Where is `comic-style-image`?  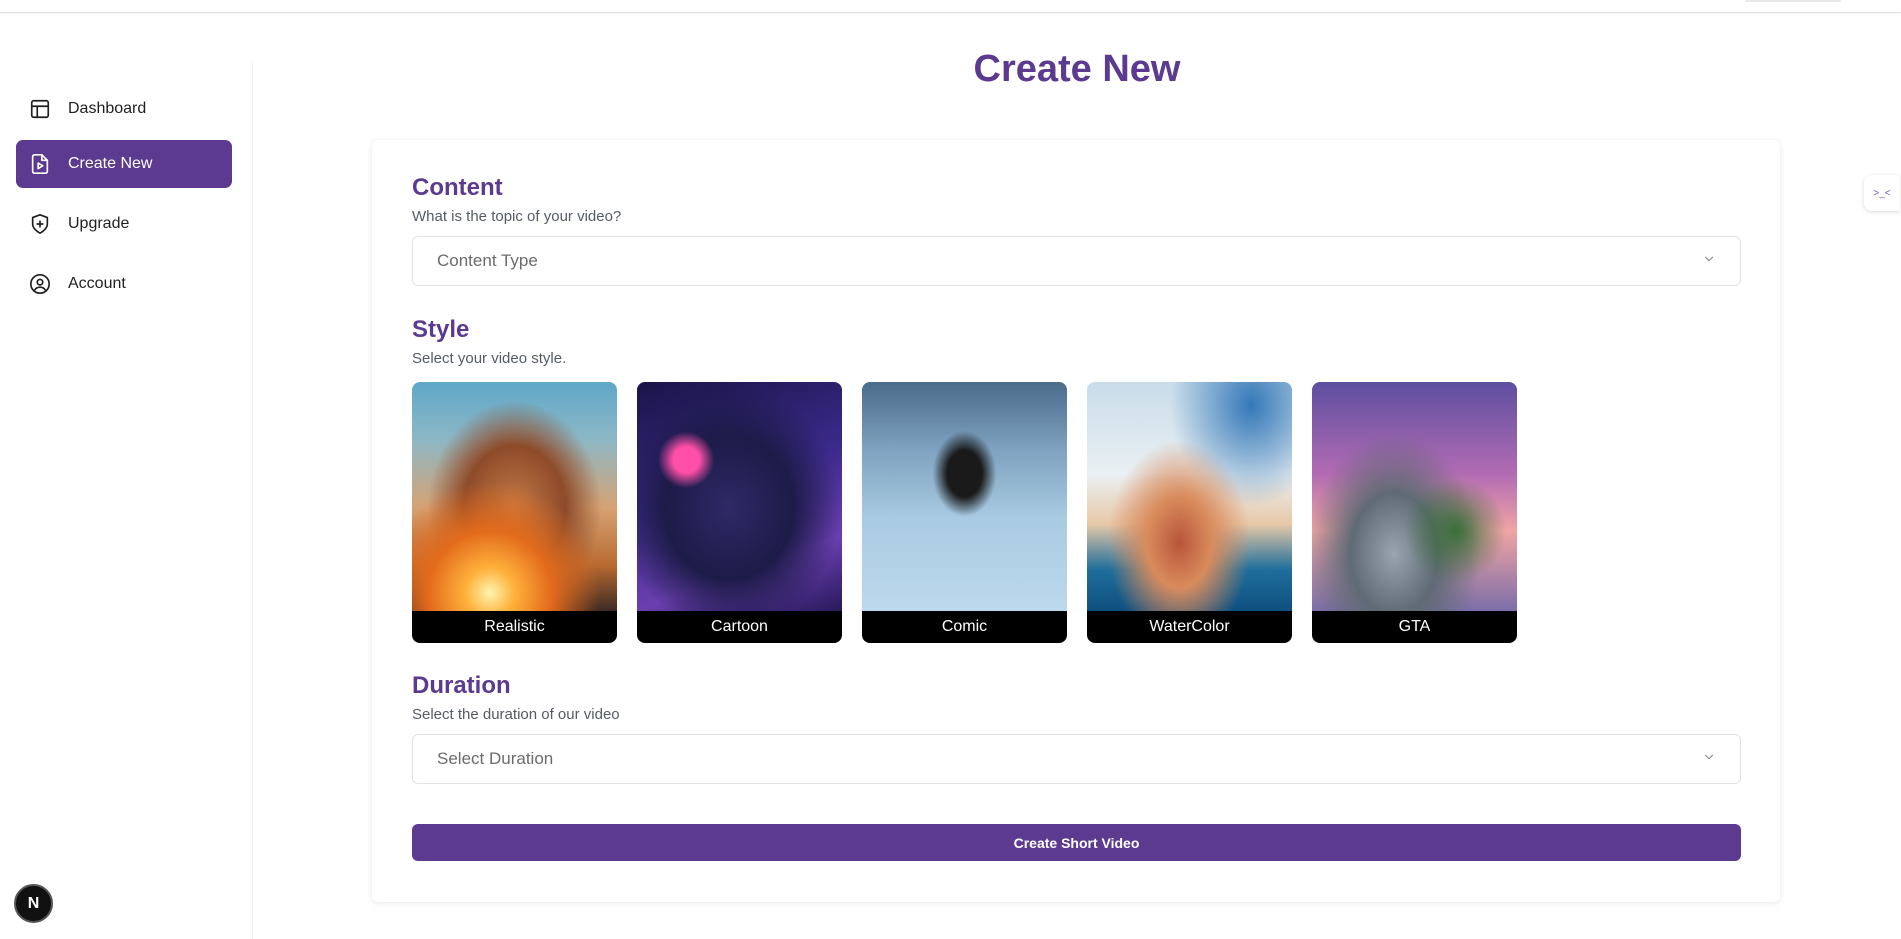 comic-style-image is located at coordinates (964, 496).